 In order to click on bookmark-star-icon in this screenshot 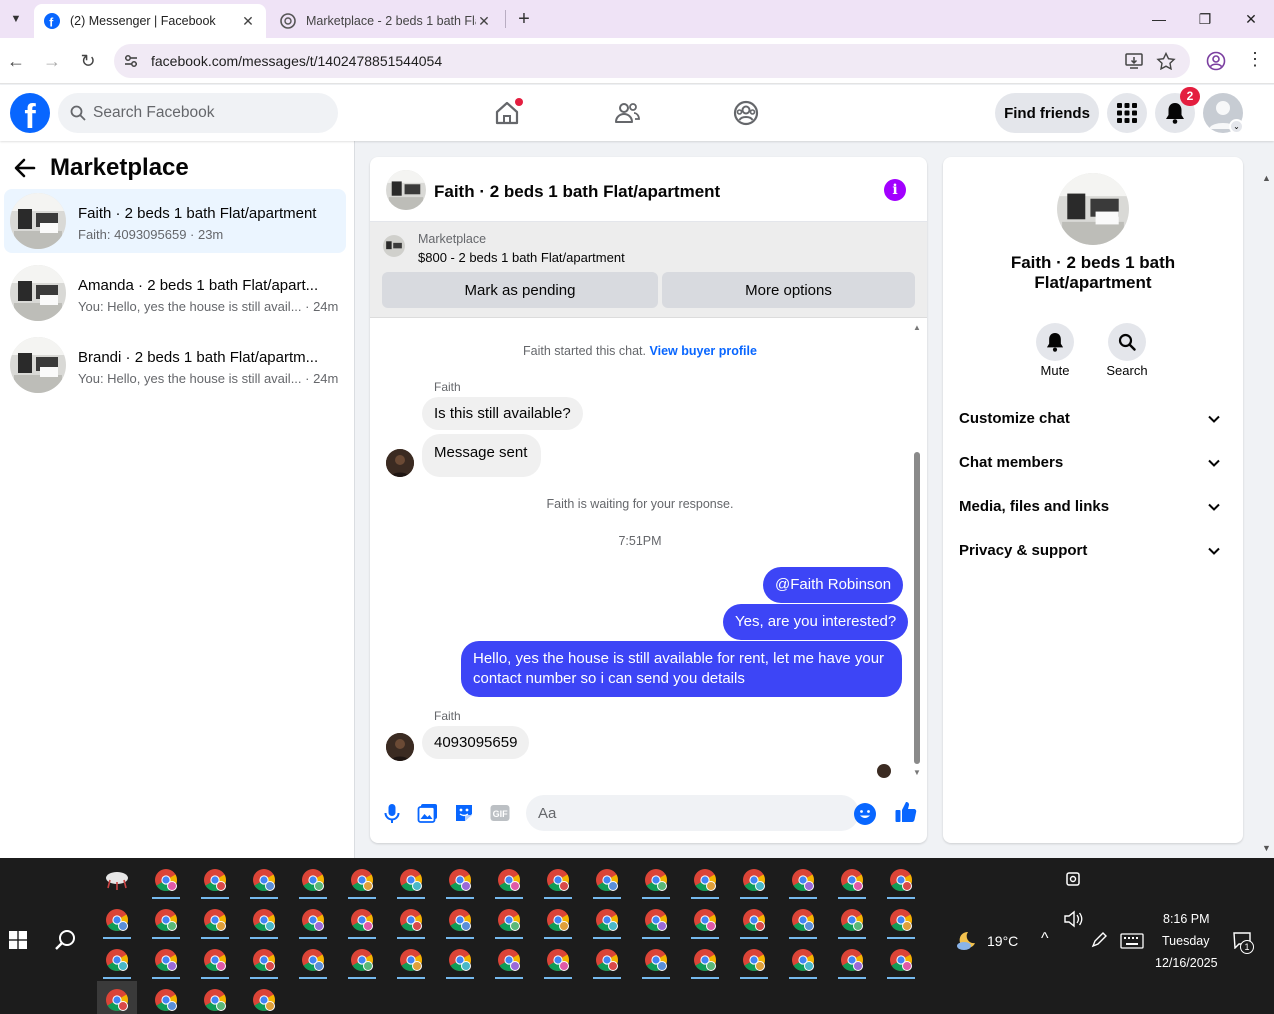, I will do `click(1166, 61)`.